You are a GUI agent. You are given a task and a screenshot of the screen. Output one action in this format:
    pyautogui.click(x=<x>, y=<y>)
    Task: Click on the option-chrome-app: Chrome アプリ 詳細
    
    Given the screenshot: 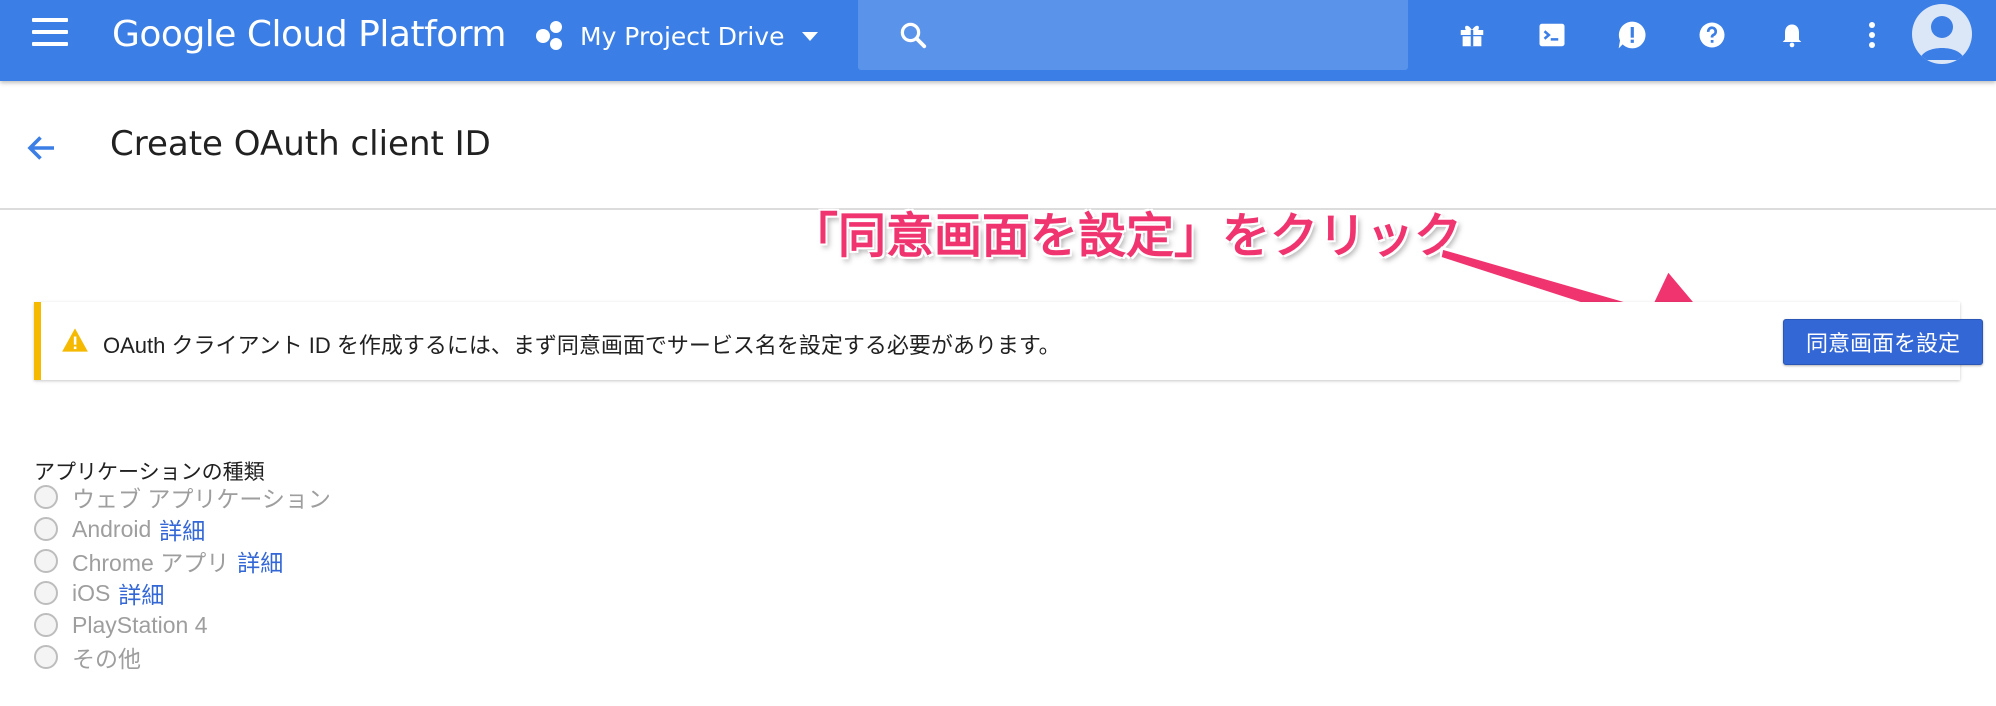 What is the action you would take?
    pyautogui.click(x=158, y=561)
    